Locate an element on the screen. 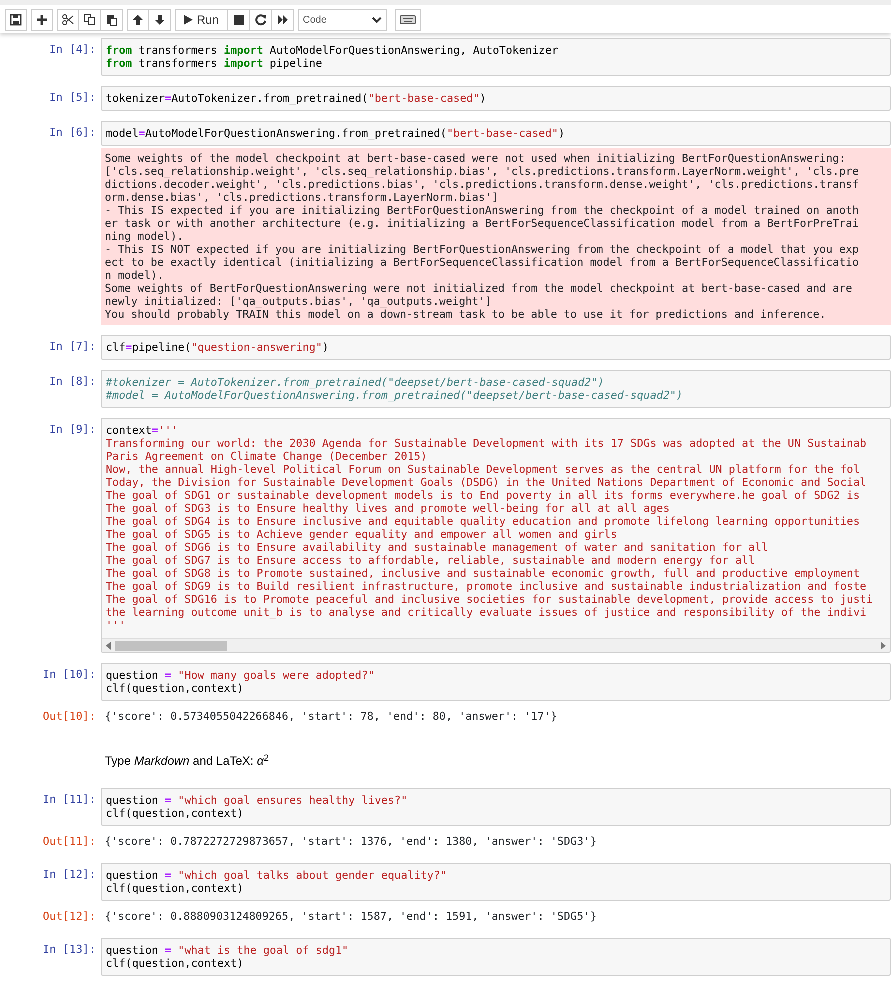  stop-button is located at coordinates (239, 20).